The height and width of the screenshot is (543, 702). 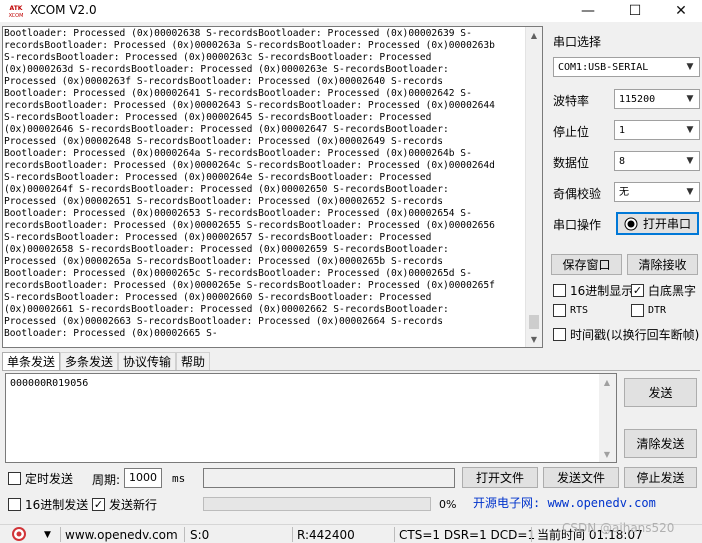 What do you see at coordinates (657, 223) in the screenshot?
I see `open-port-button: 打开串口` at bounding box center [657, 223].